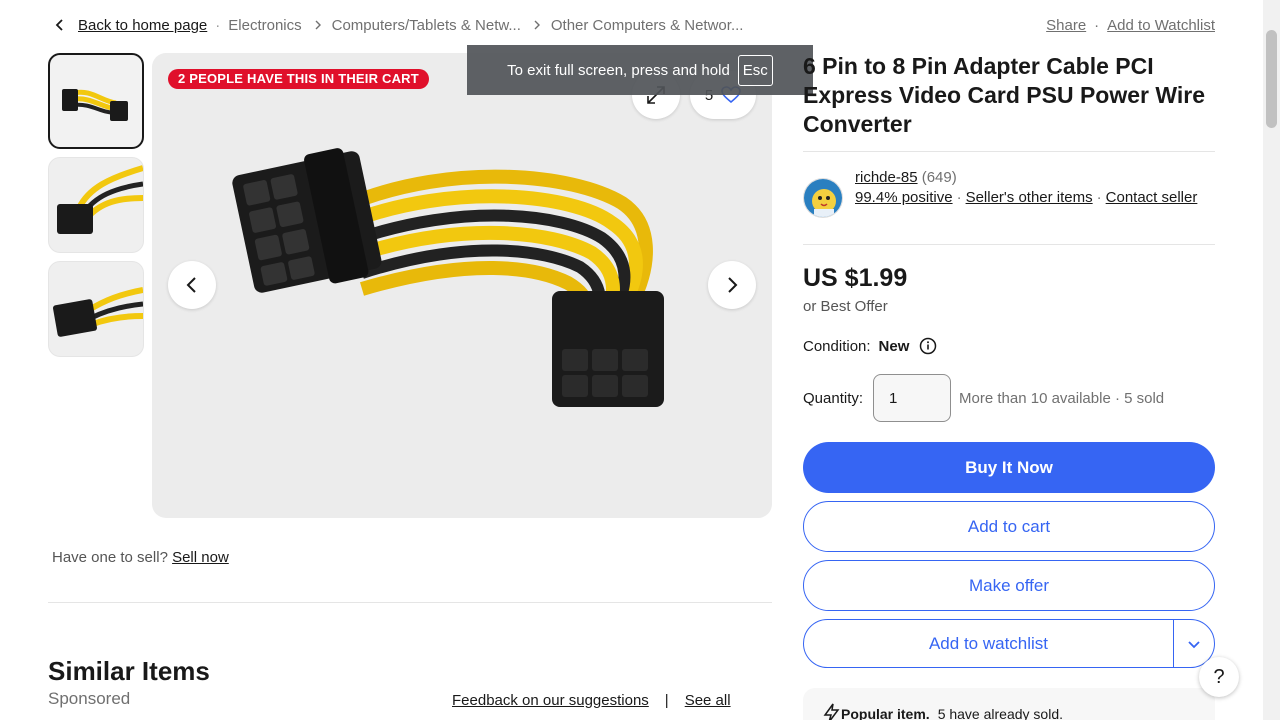 The height and width of the screenshot is (720, 1280). What do you see at coordinates (912, 398) in the screenshot?
I see `quantity-input` at bounding box center [912, 398].